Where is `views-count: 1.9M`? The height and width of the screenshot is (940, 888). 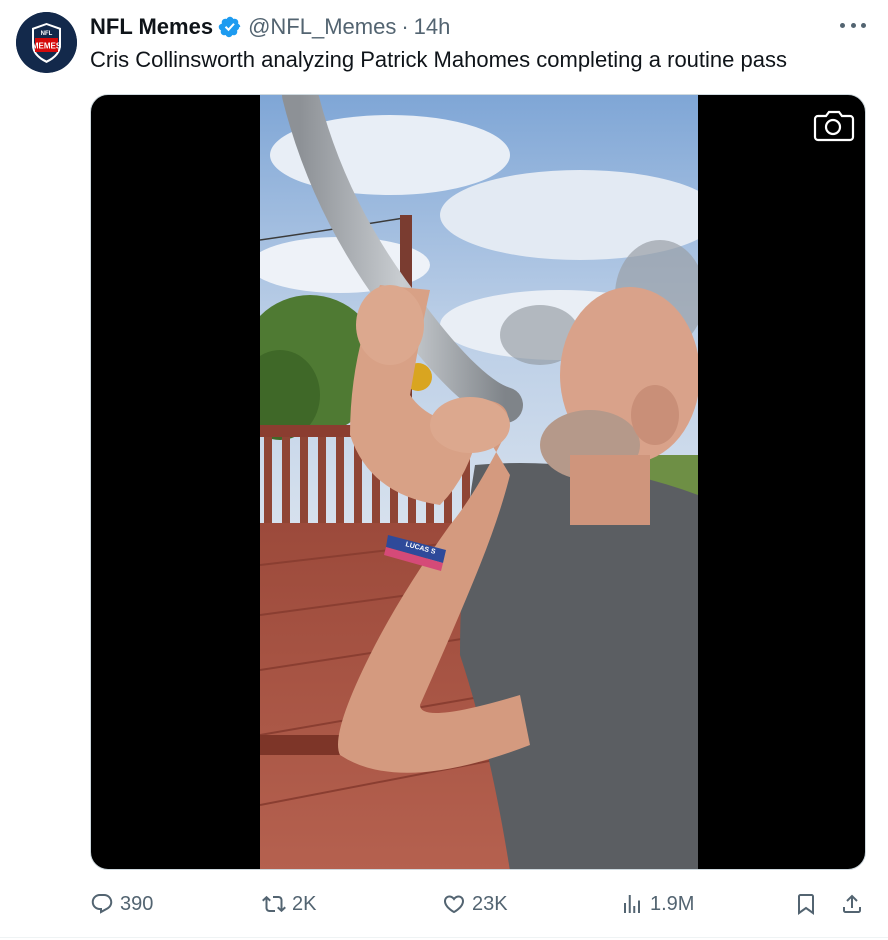
views-count: 1.9M is located at coordinates (672, 903).